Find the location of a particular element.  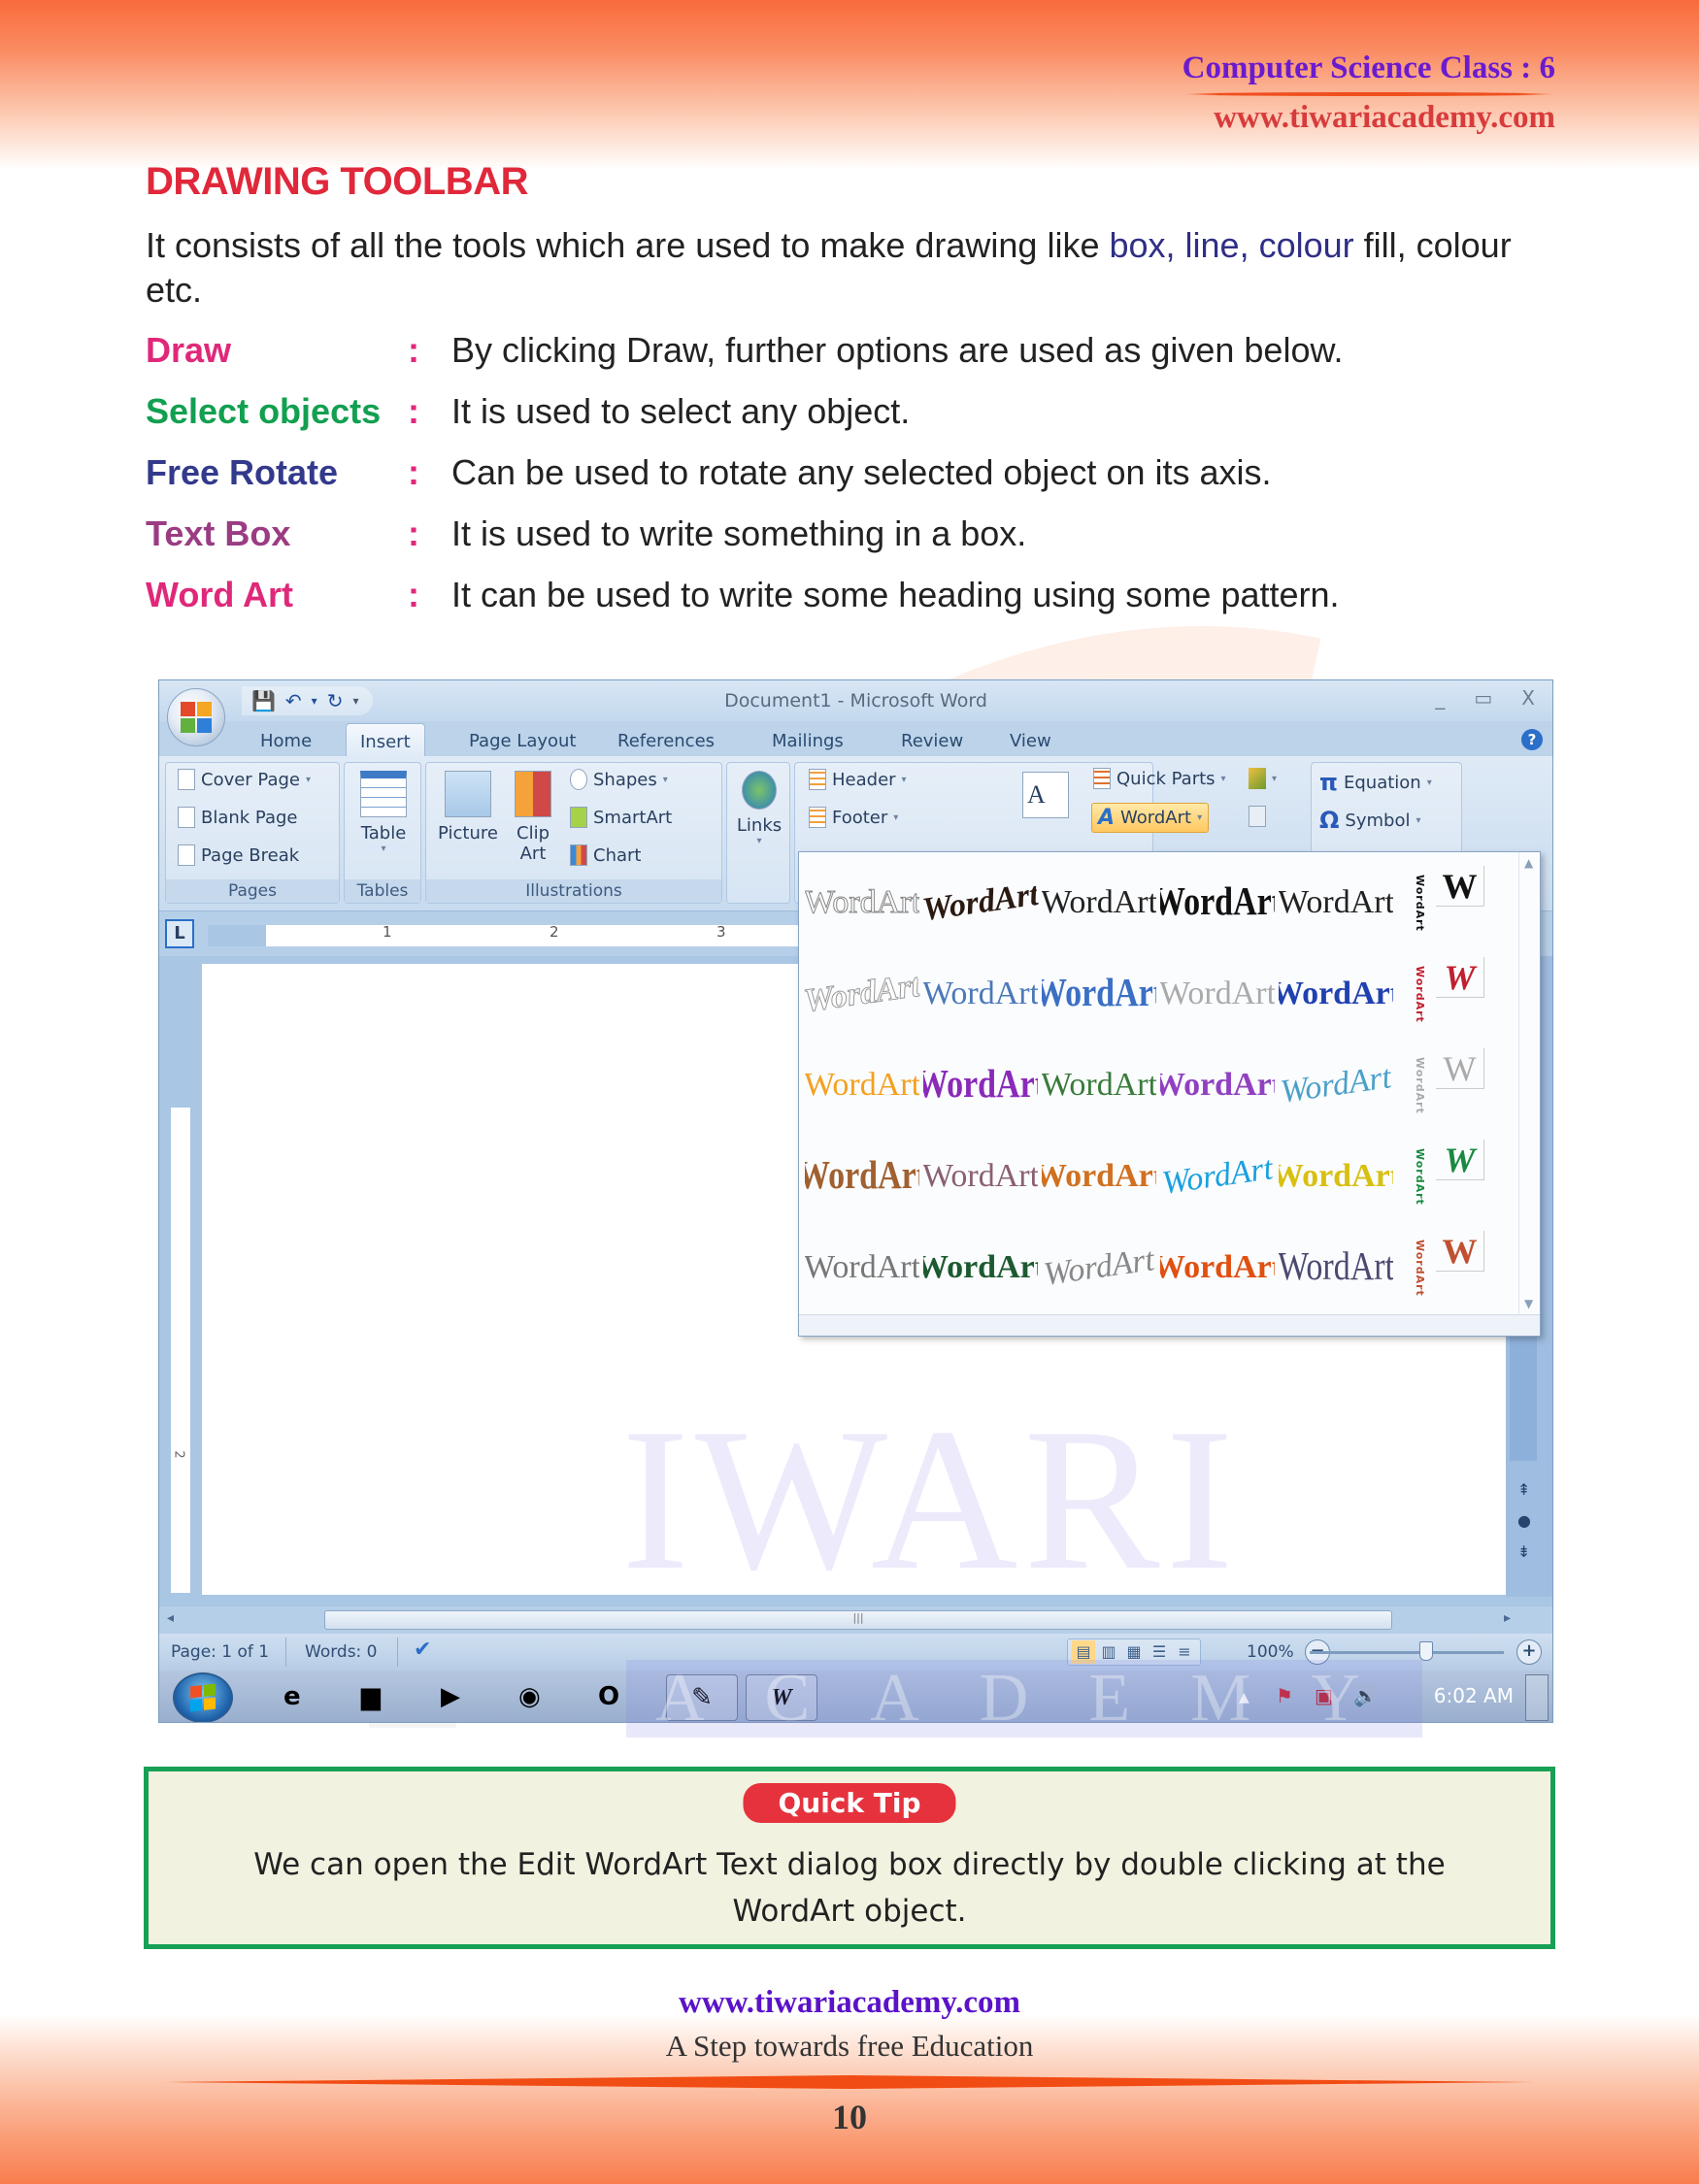

page-break-button: Page Break is located at coordinates (238, 855).